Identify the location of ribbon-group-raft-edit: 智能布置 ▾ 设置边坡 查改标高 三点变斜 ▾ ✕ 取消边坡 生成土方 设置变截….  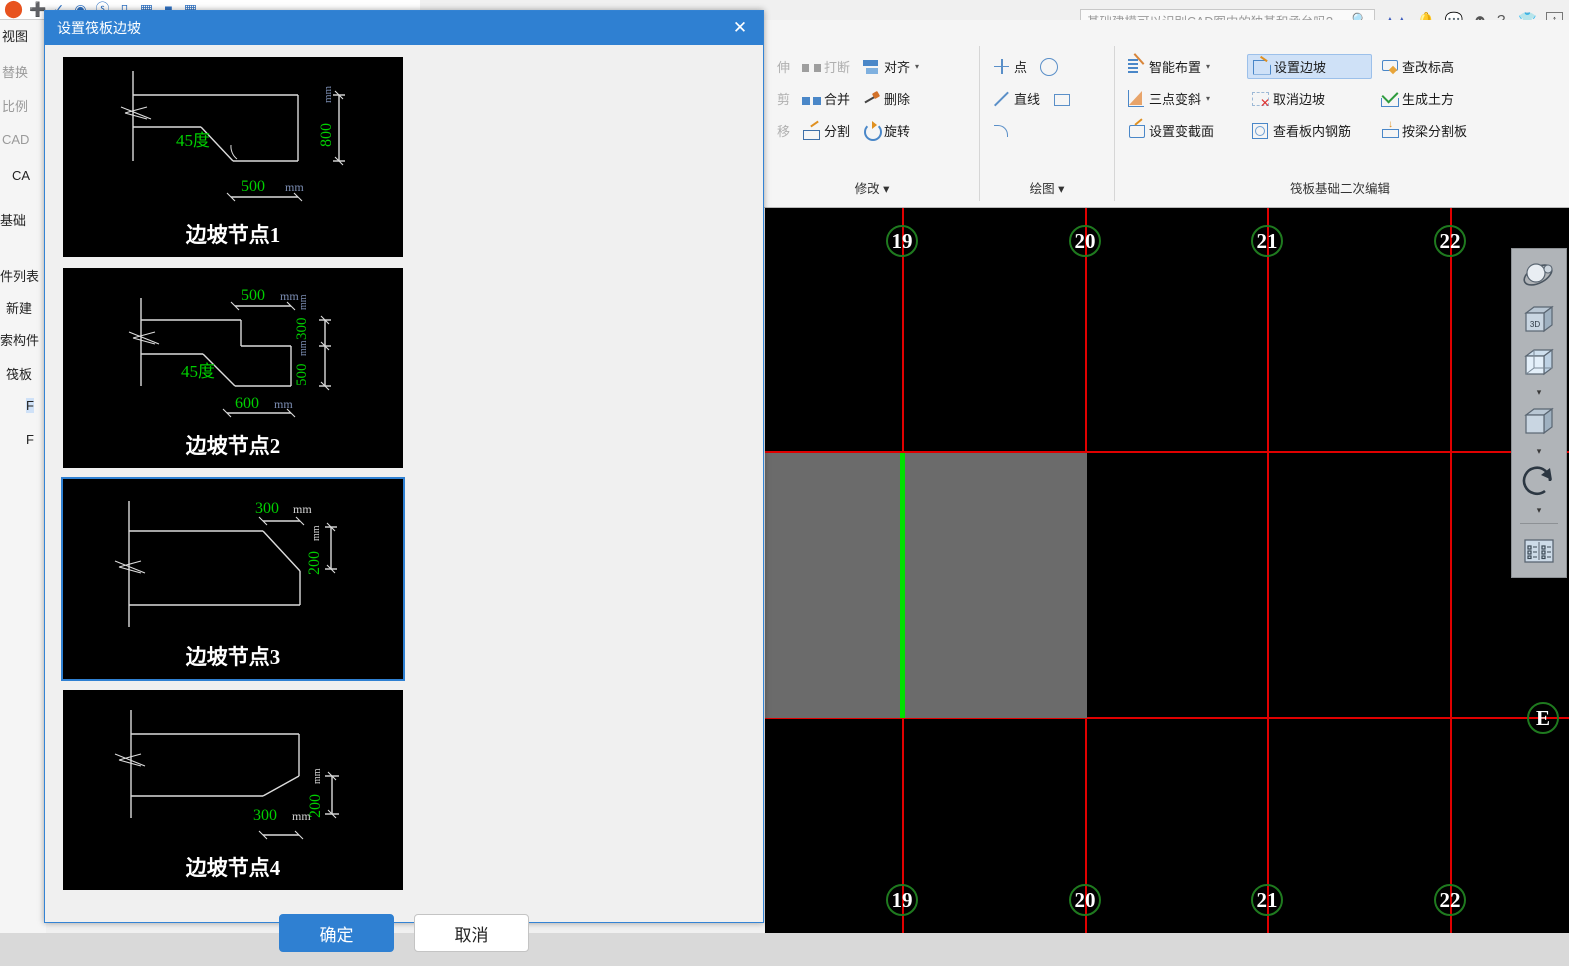
(1340, 123).